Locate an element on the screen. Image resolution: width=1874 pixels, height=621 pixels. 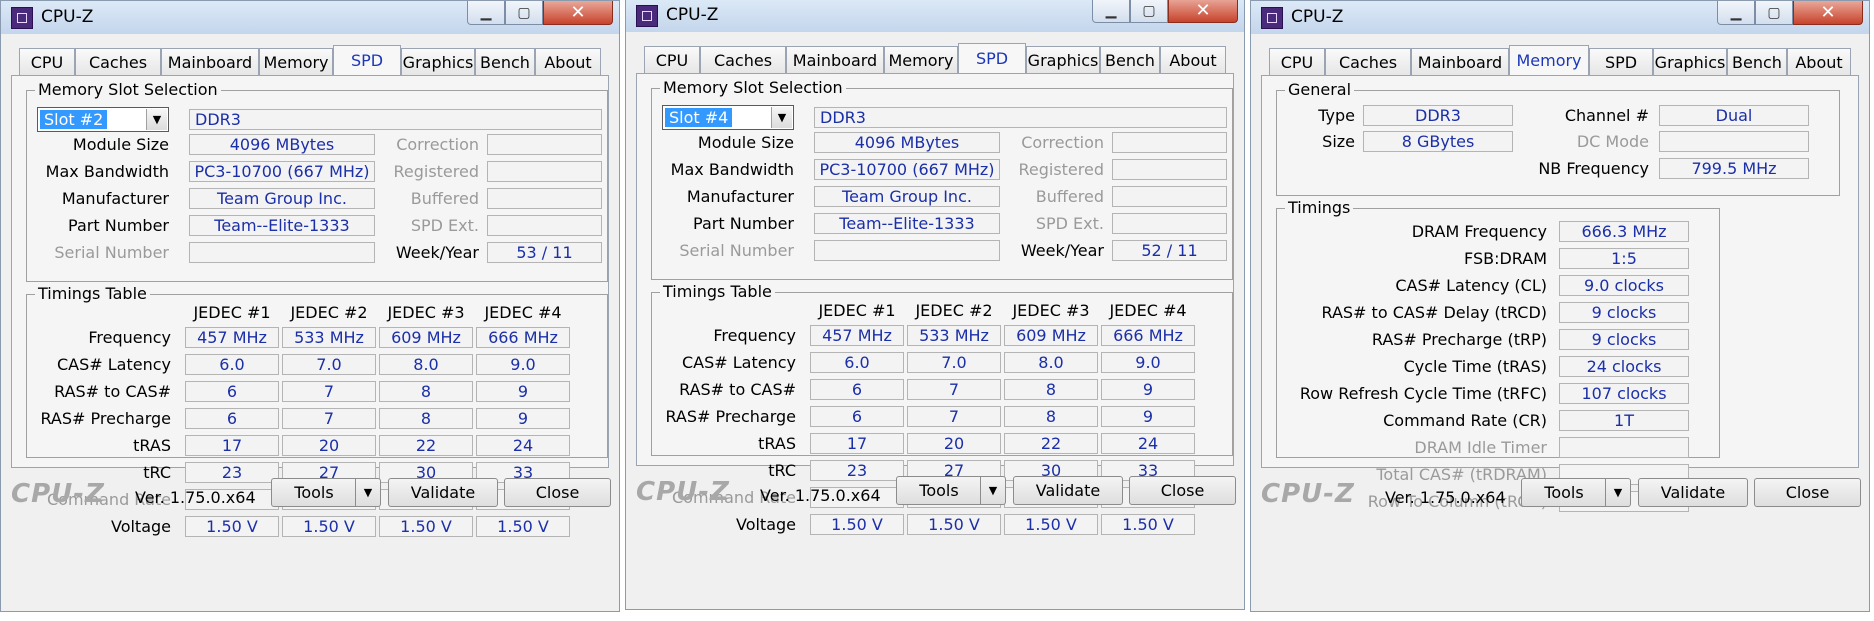
registered-field is located at coordinates (1169, 169).